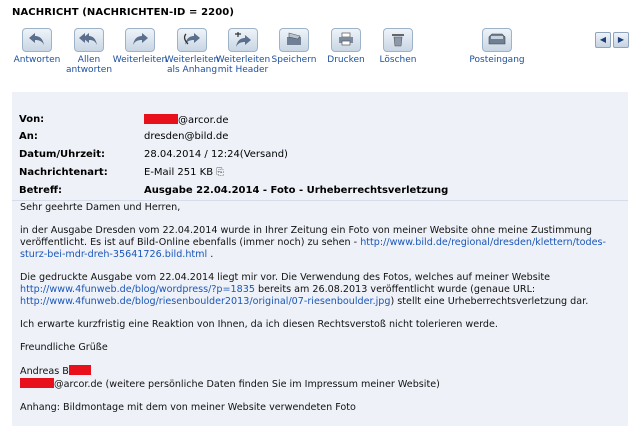  I want to click on inbox-label: Posteingang, so click(497, 60).